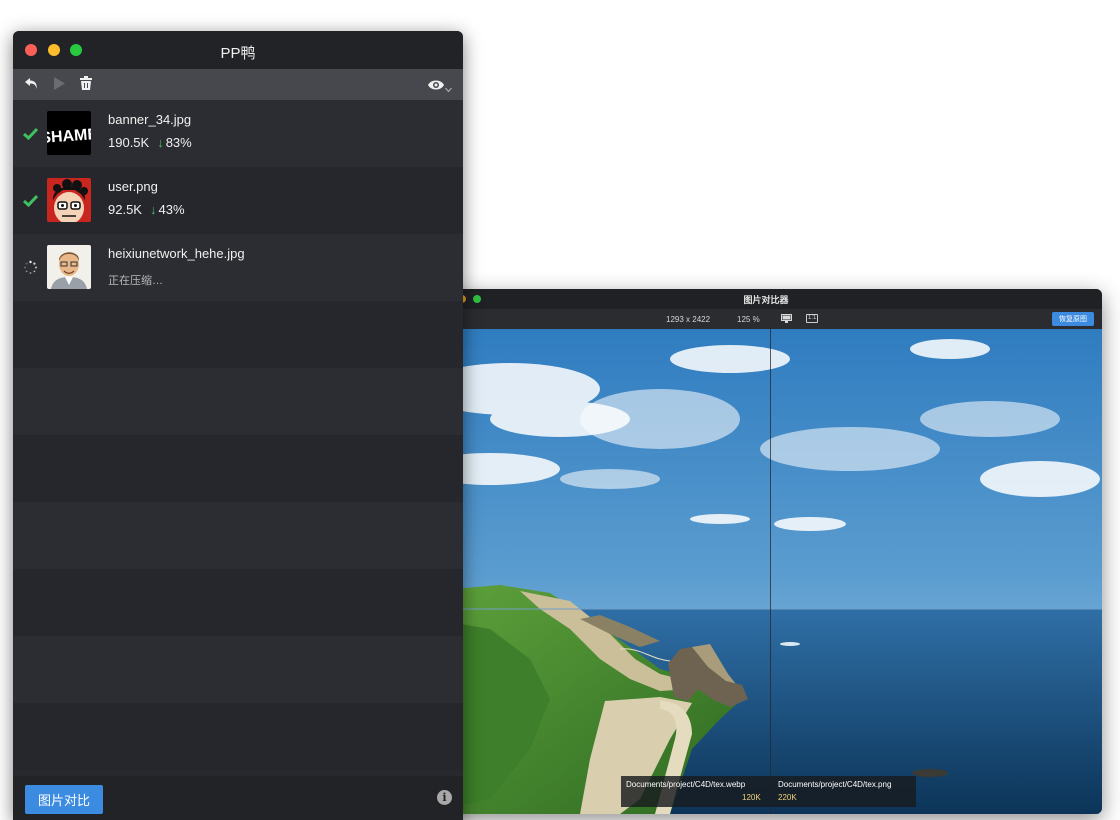  I want to click on portrait-sketch-image, so click(69, 270).